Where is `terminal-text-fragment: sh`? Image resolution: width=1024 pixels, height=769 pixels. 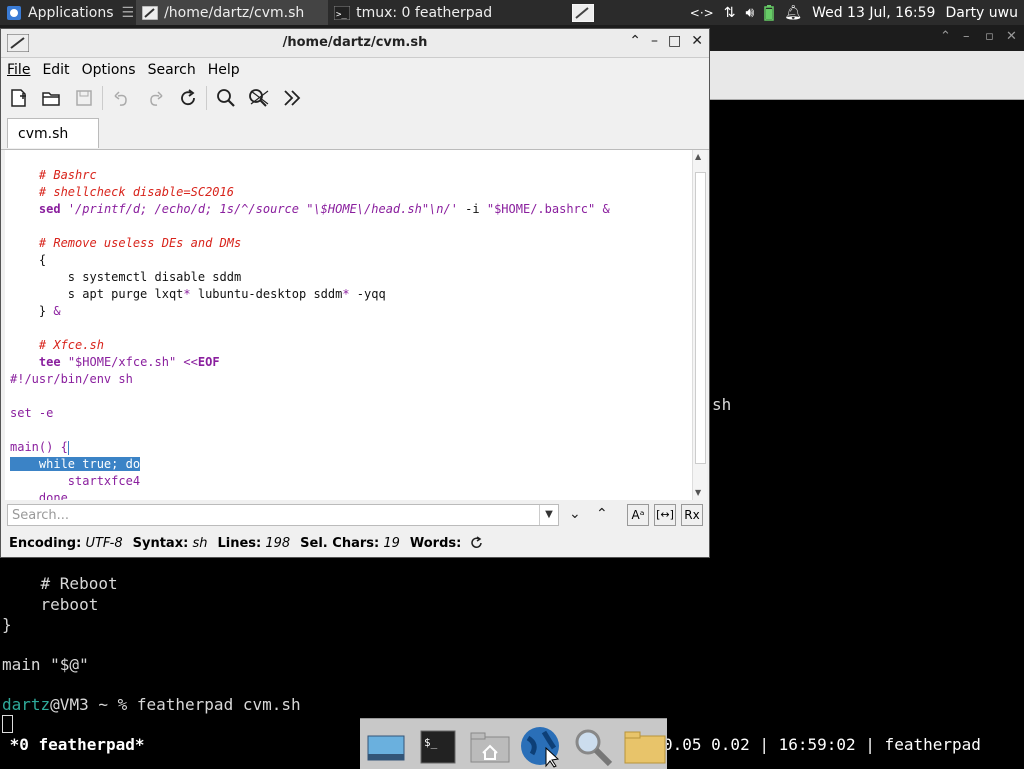
terminal-text-fragment: sh is located at coordinates (722, 404).